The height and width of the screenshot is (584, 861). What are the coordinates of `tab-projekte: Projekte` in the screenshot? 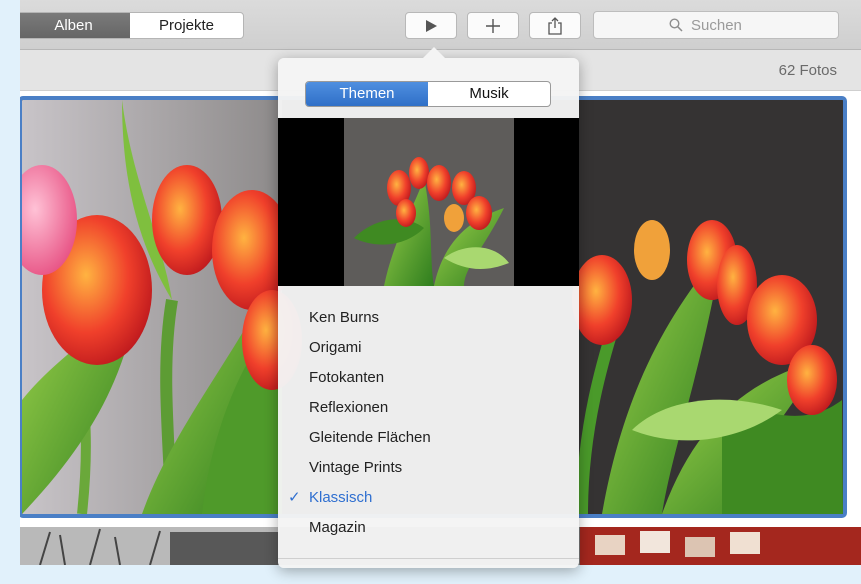 It's located at (186, 25).